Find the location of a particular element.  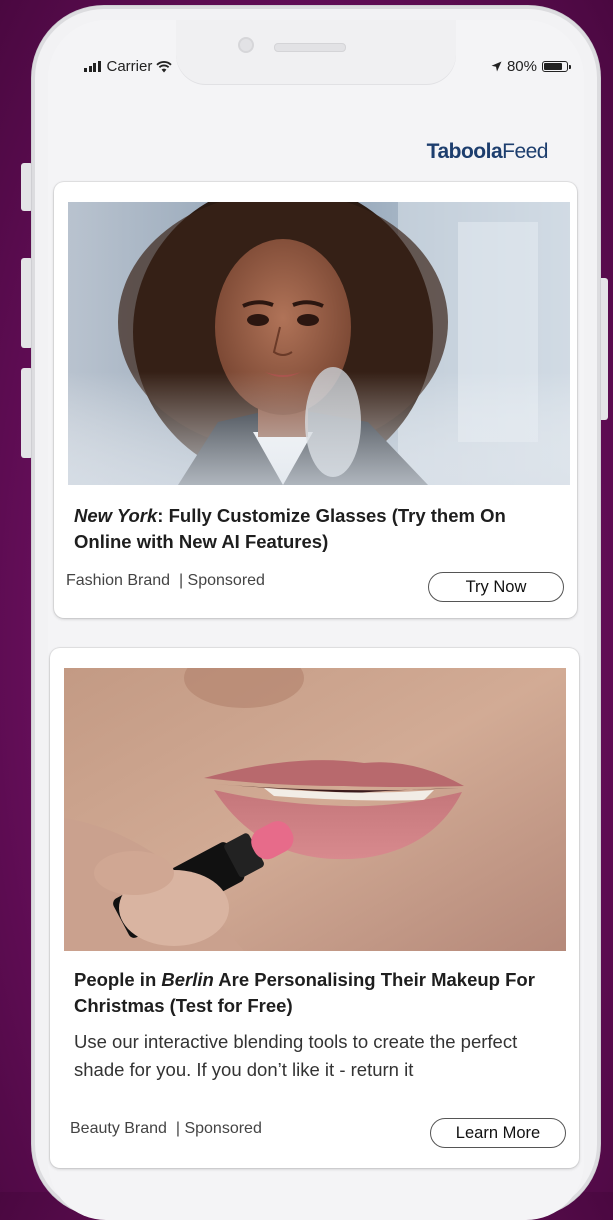

source-name: Fashion Brand is located at coordinates (118, 580).